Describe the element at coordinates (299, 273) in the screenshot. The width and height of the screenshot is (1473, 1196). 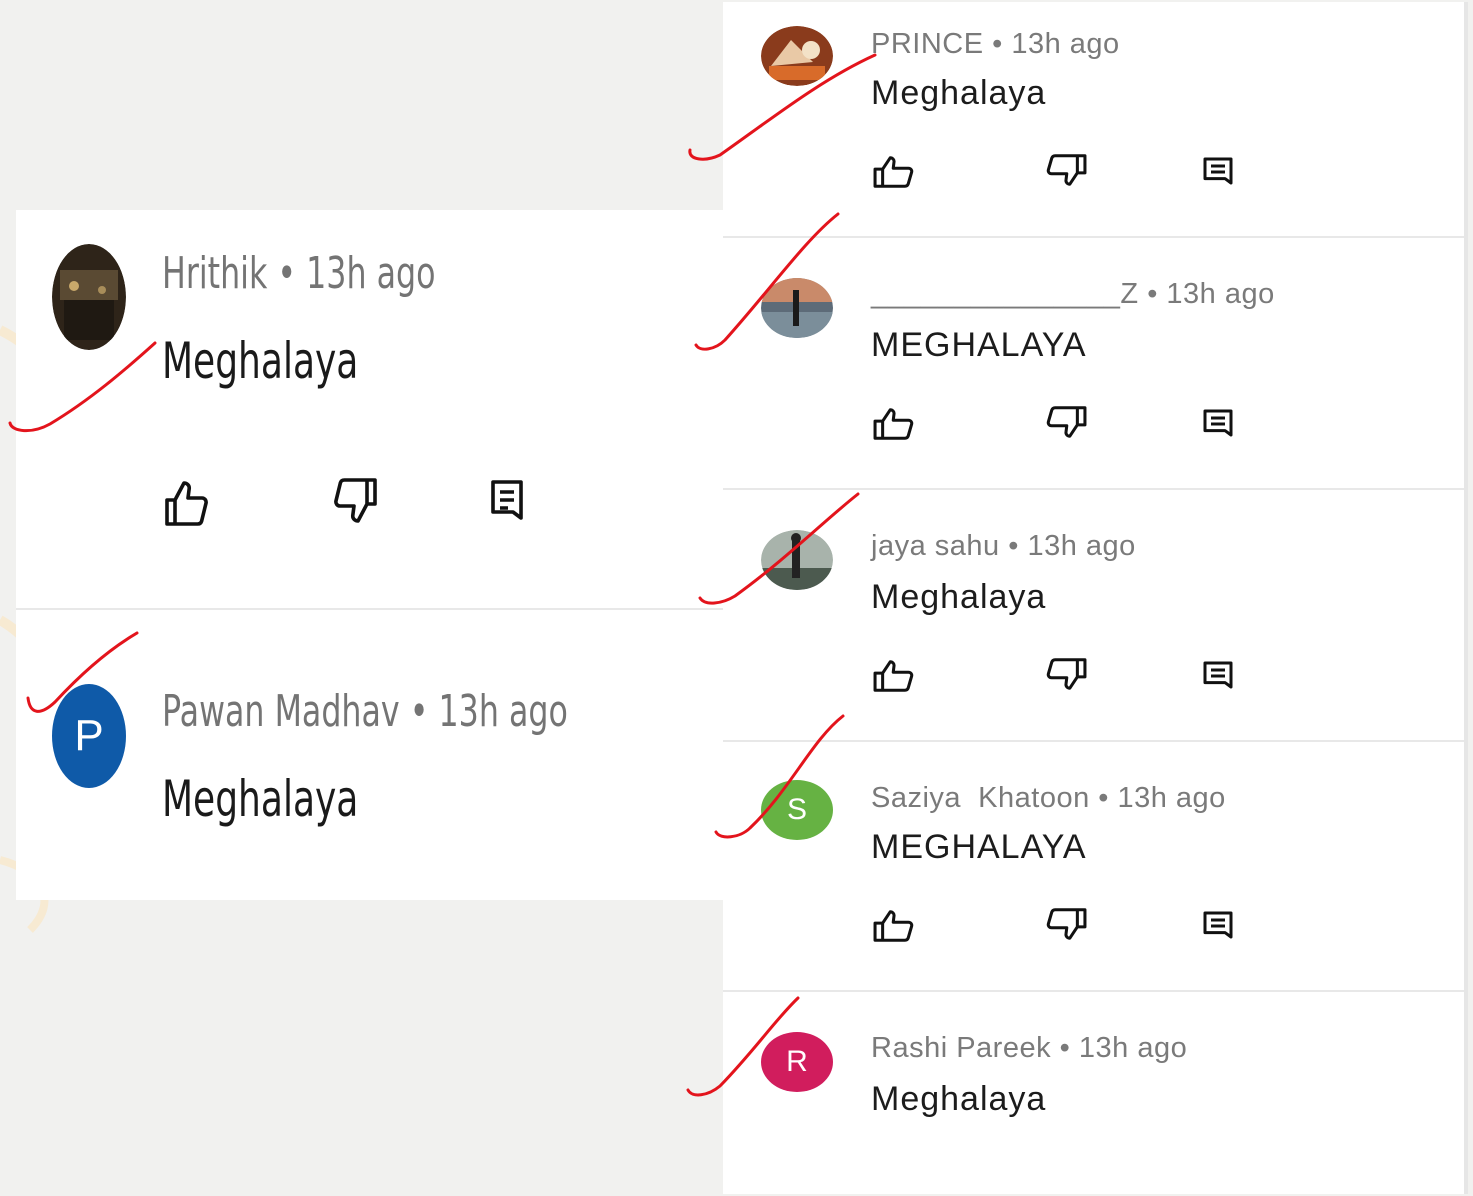
I see `comment-meta: Hrithik • 13h ago` at that location.